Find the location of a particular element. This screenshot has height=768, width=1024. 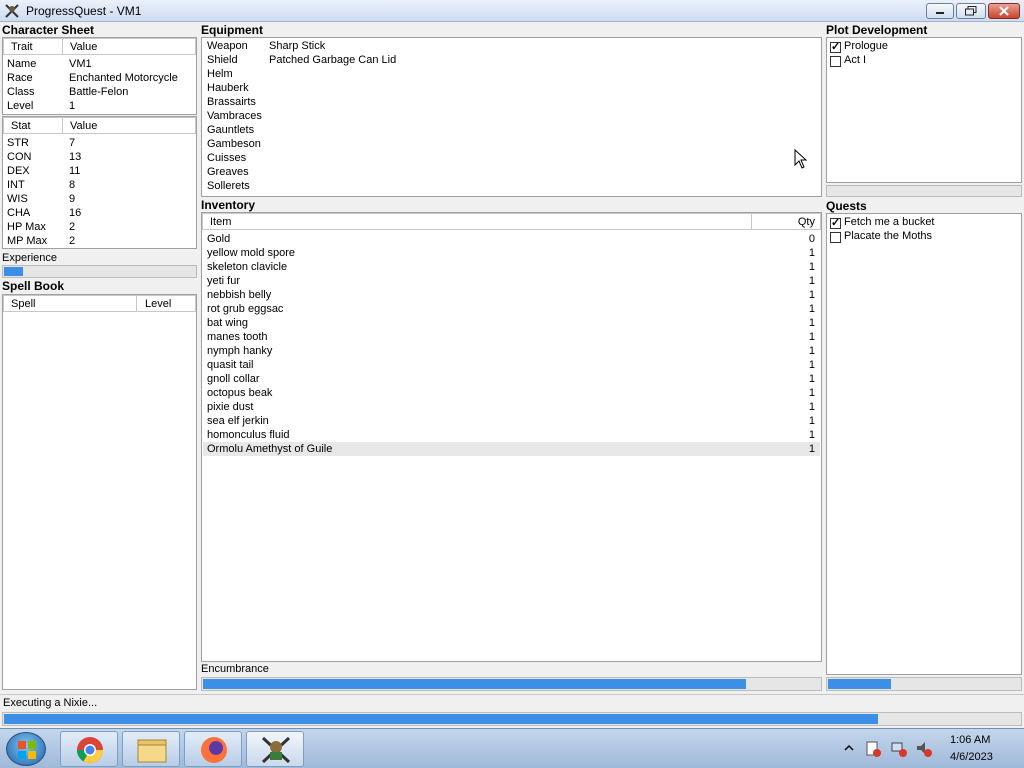

close-button is located at coordinates (1004, 11).